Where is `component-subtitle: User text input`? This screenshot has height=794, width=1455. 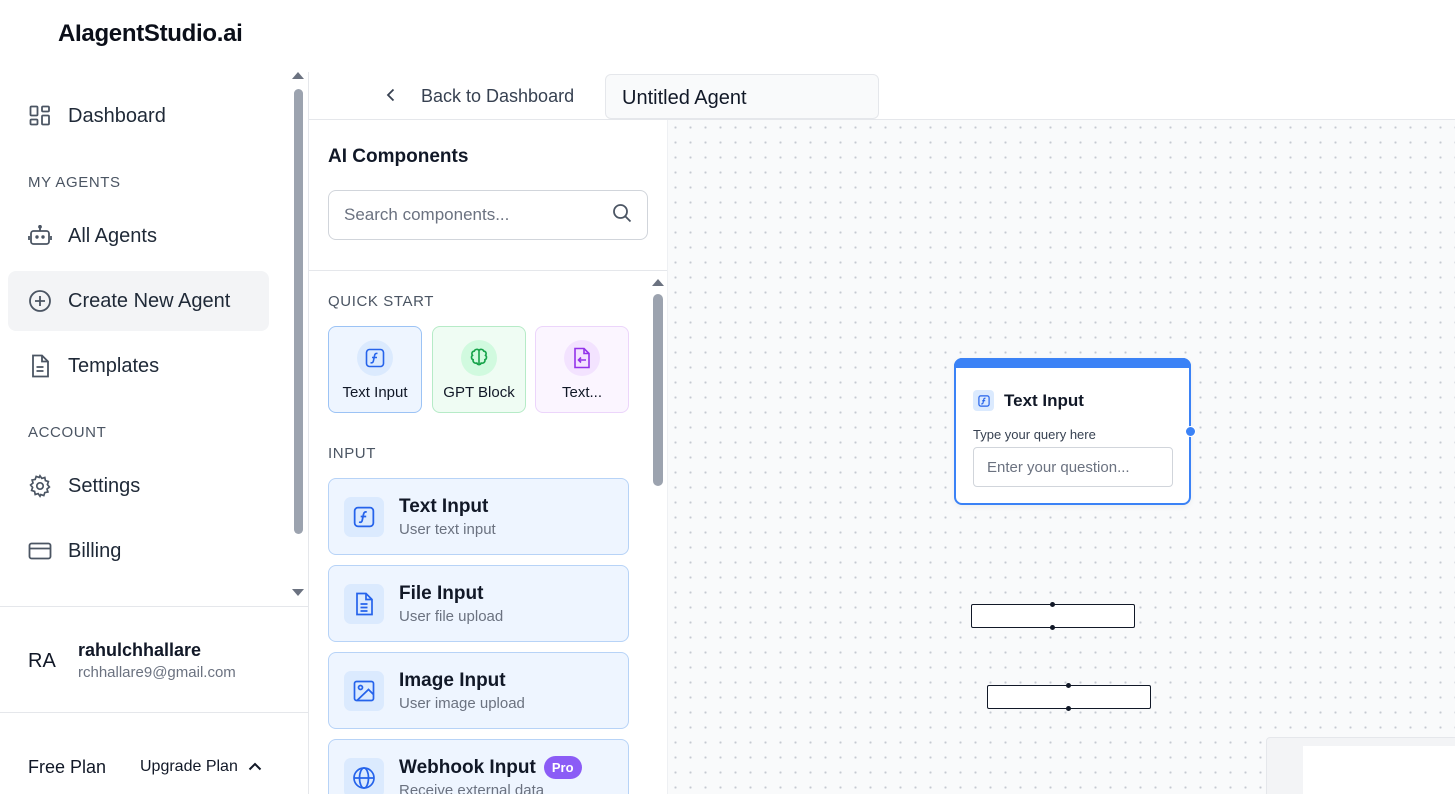 component-subtitle: User text input is located at coordinates (447, 529).